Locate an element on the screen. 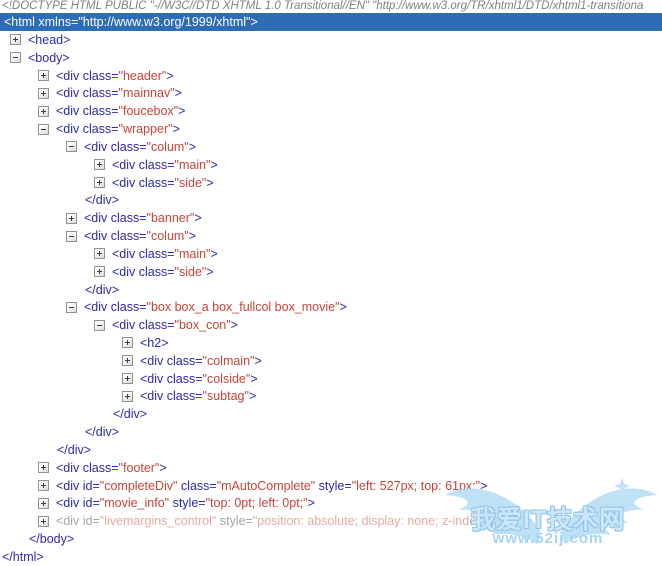  node-markup: </html> is located at coordinates (23, 556).